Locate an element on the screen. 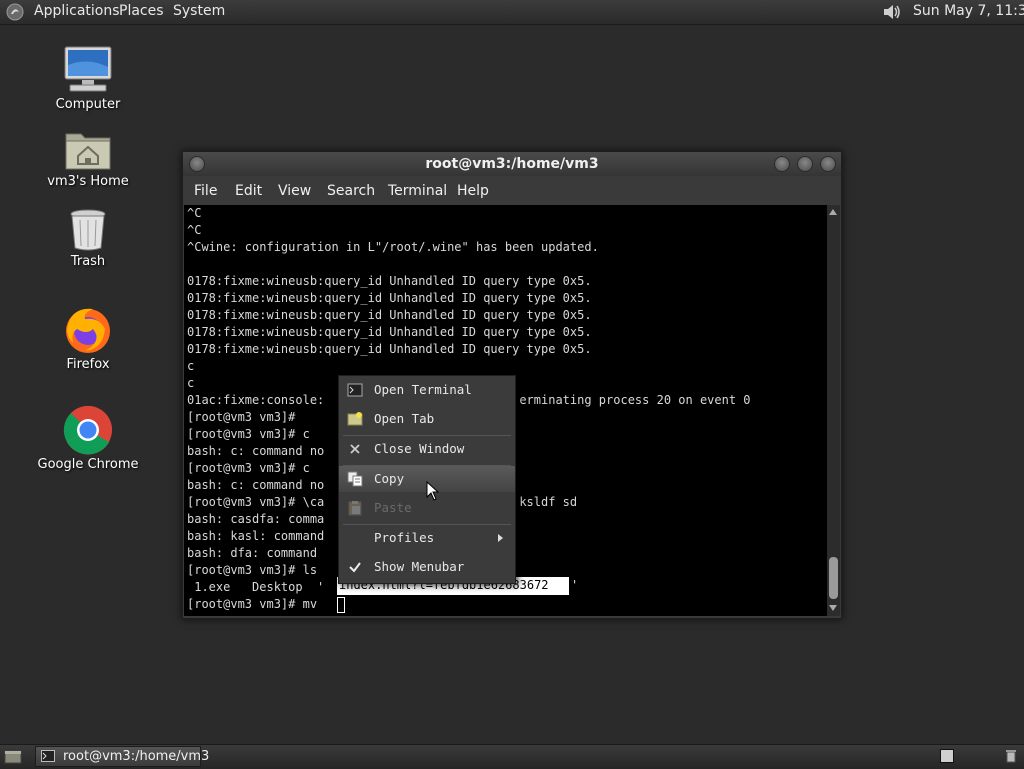 The image size is (1024, 769). menu-item-profiles: Profiles is located at coordinates (427, 538).